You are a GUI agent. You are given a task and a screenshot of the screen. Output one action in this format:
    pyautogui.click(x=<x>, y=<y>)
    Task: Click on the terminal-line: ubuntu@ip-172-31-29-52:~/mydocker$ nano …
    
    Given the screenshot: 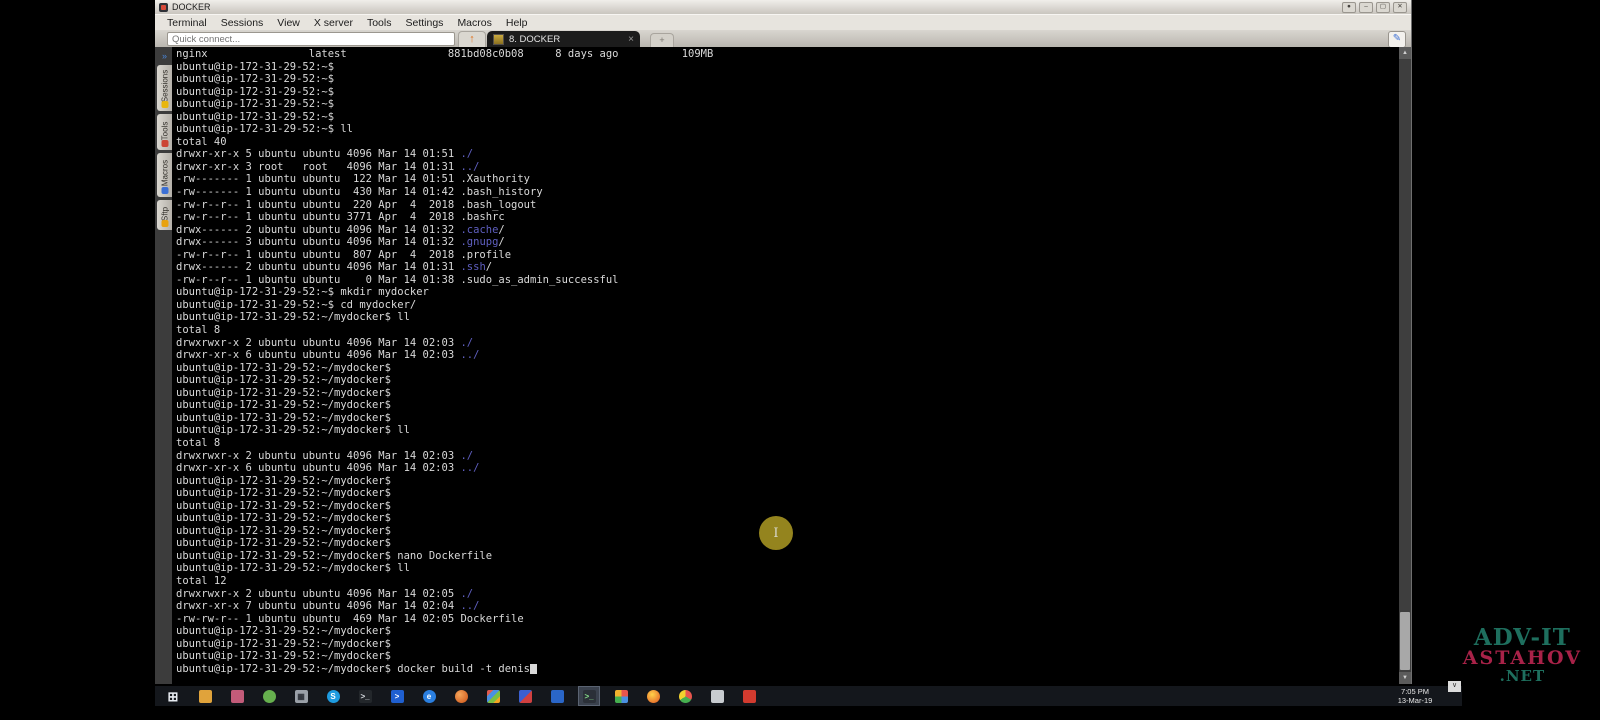 What is the action you would take?
    pyautogui.click(x=334, y=555)
    